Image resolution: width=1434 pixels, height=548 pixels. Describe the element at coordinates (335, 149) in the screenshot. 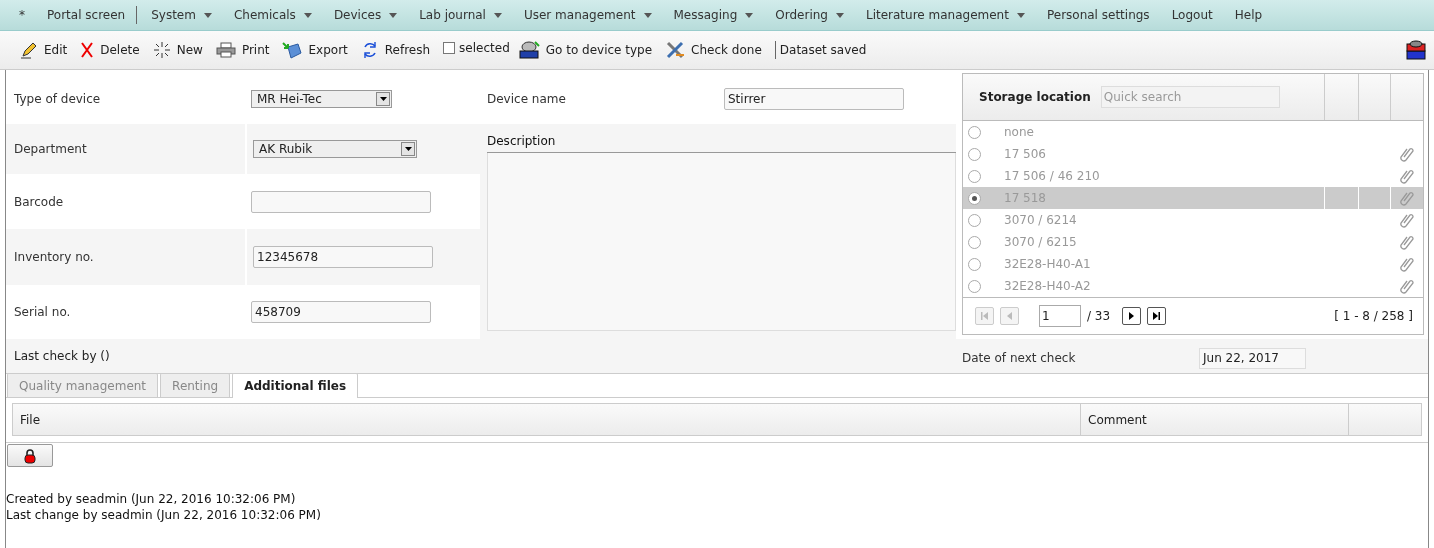

I see `select-field: AK Rubik` at that location.